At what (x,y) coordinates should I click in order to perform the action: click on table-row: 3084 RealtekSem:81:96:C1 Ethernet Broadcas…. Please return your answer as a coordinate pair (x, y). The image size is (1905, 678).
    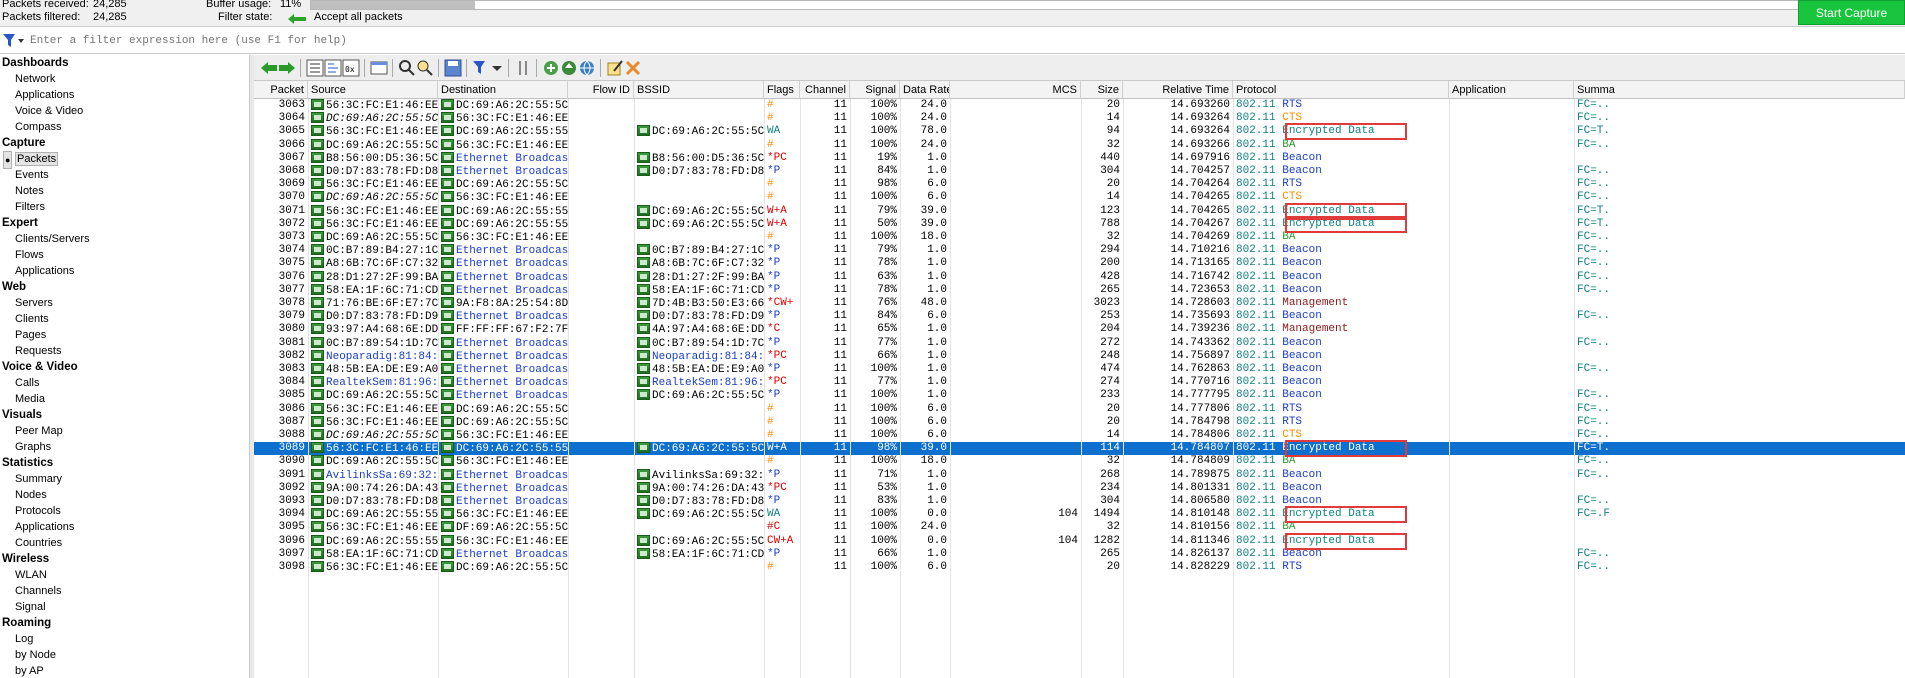
    Looking at the image, I should click on (1079, 382).